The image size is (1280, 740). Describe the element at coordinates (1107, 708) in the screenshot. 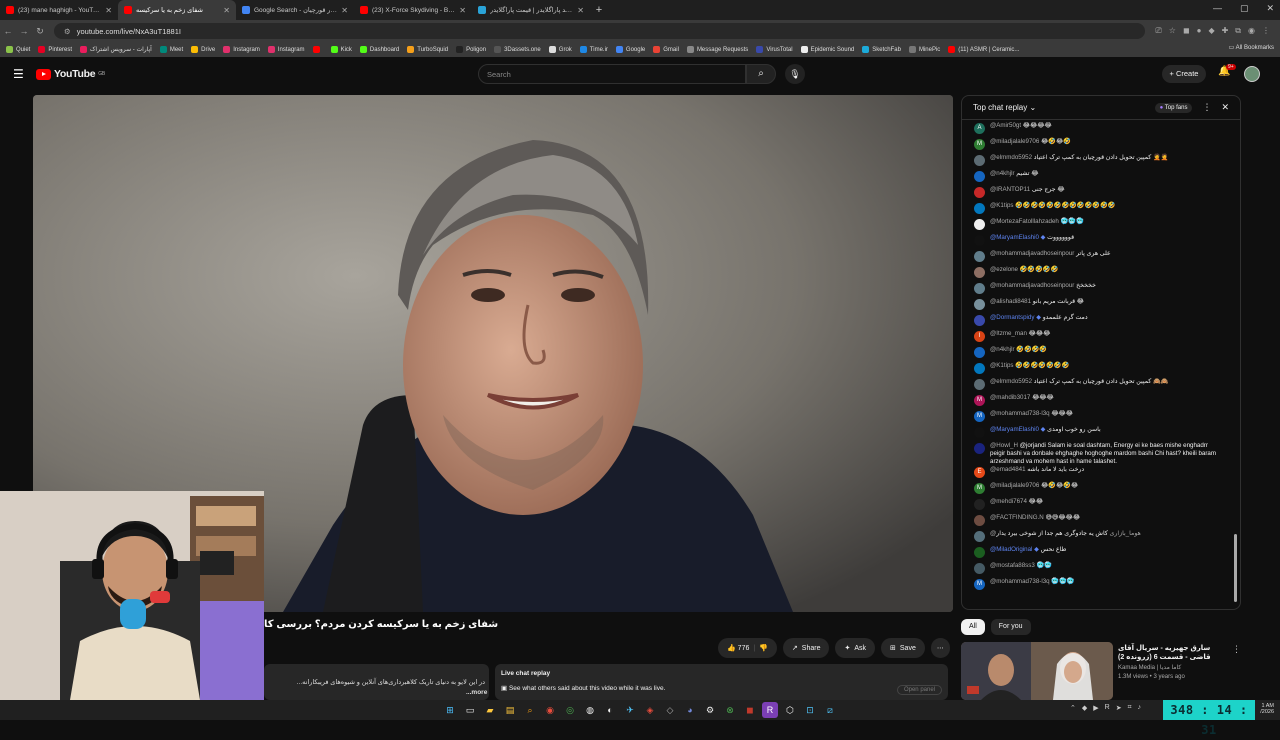

I see `tray-app-icon: R` at that location.